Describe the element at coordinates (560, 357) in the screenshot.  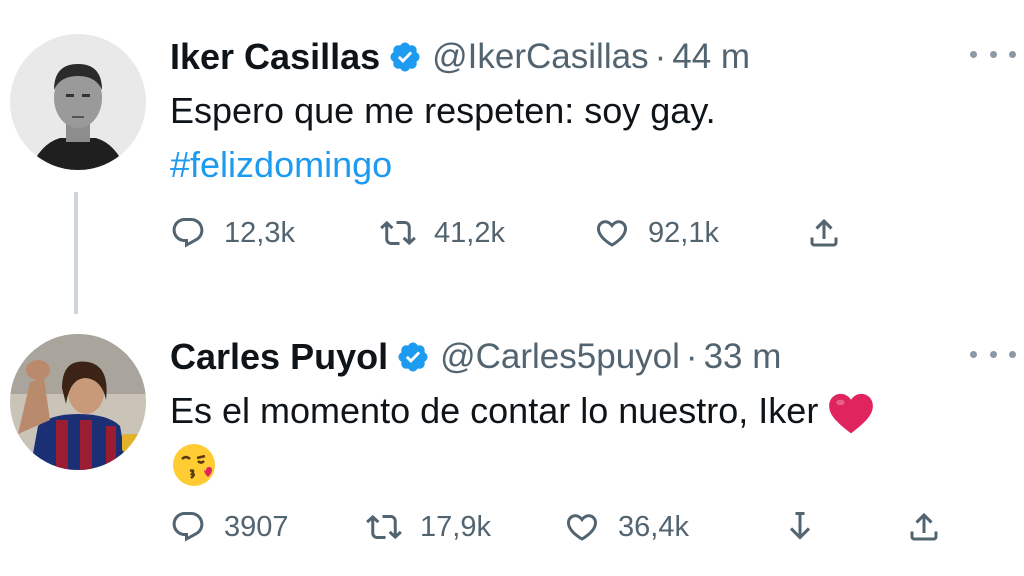
I see `user-handle: @Carles5puyol` at that location.